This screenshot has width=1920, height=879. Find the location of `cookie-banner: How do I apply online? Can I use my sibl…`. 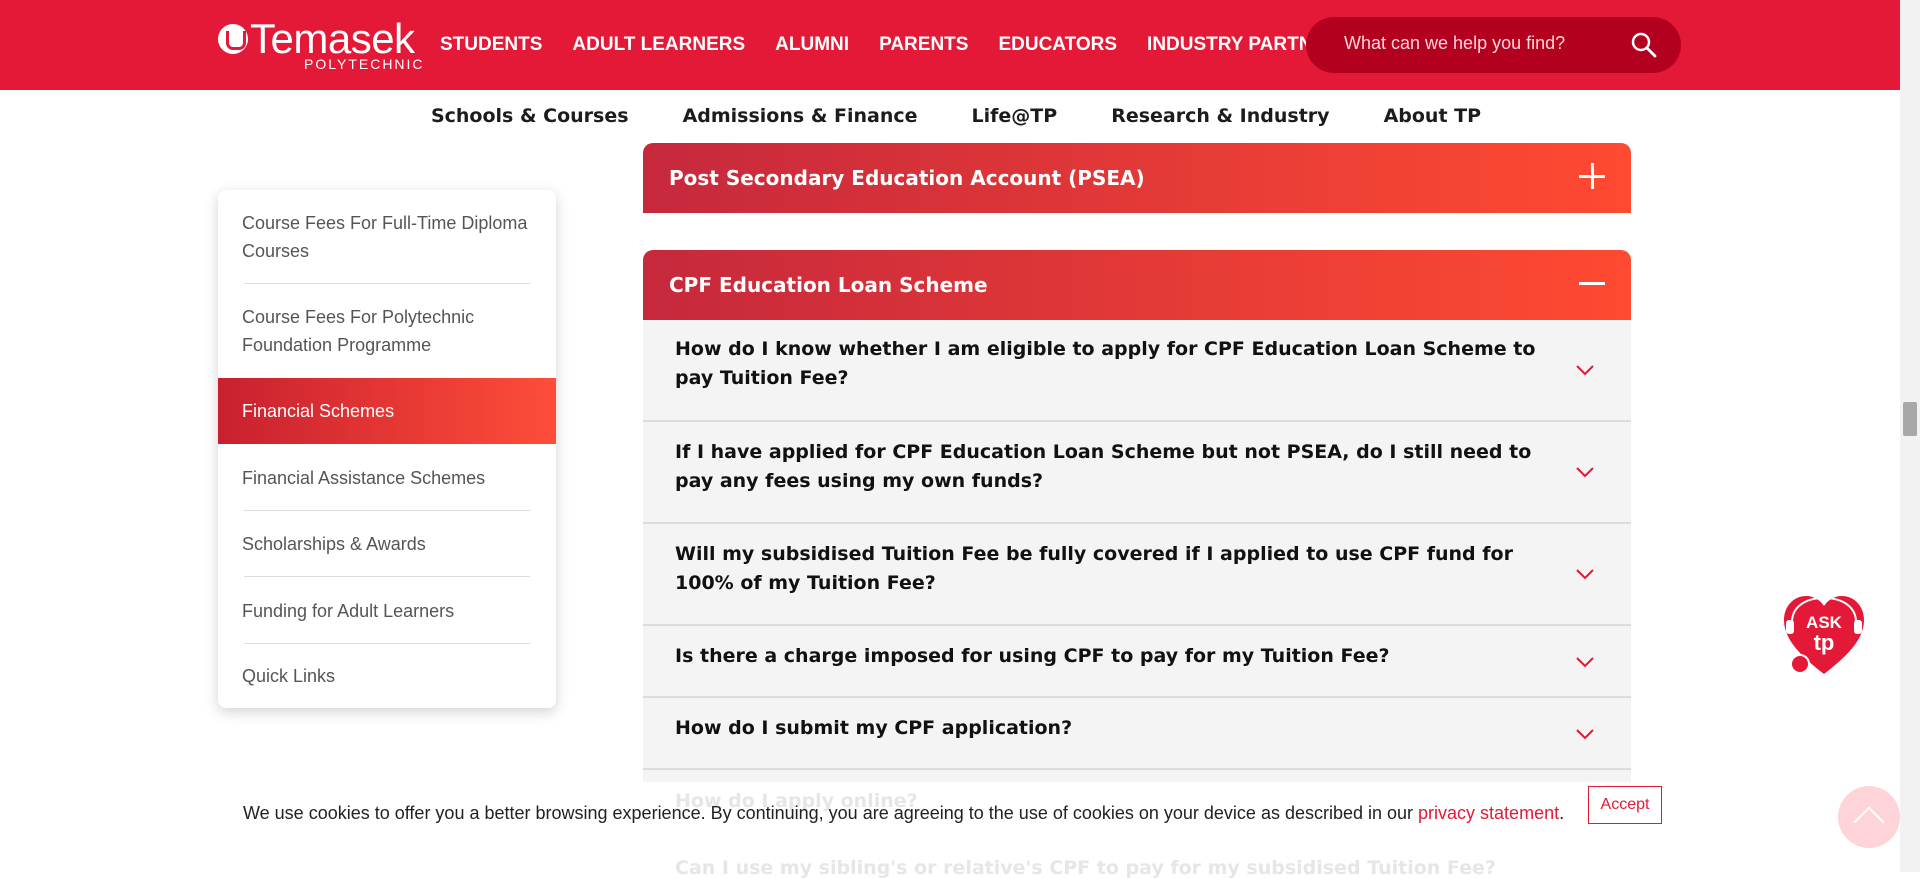

cookie-banner: How do I apply online? Can I use my sibl… is located at coordinates (950, 830).